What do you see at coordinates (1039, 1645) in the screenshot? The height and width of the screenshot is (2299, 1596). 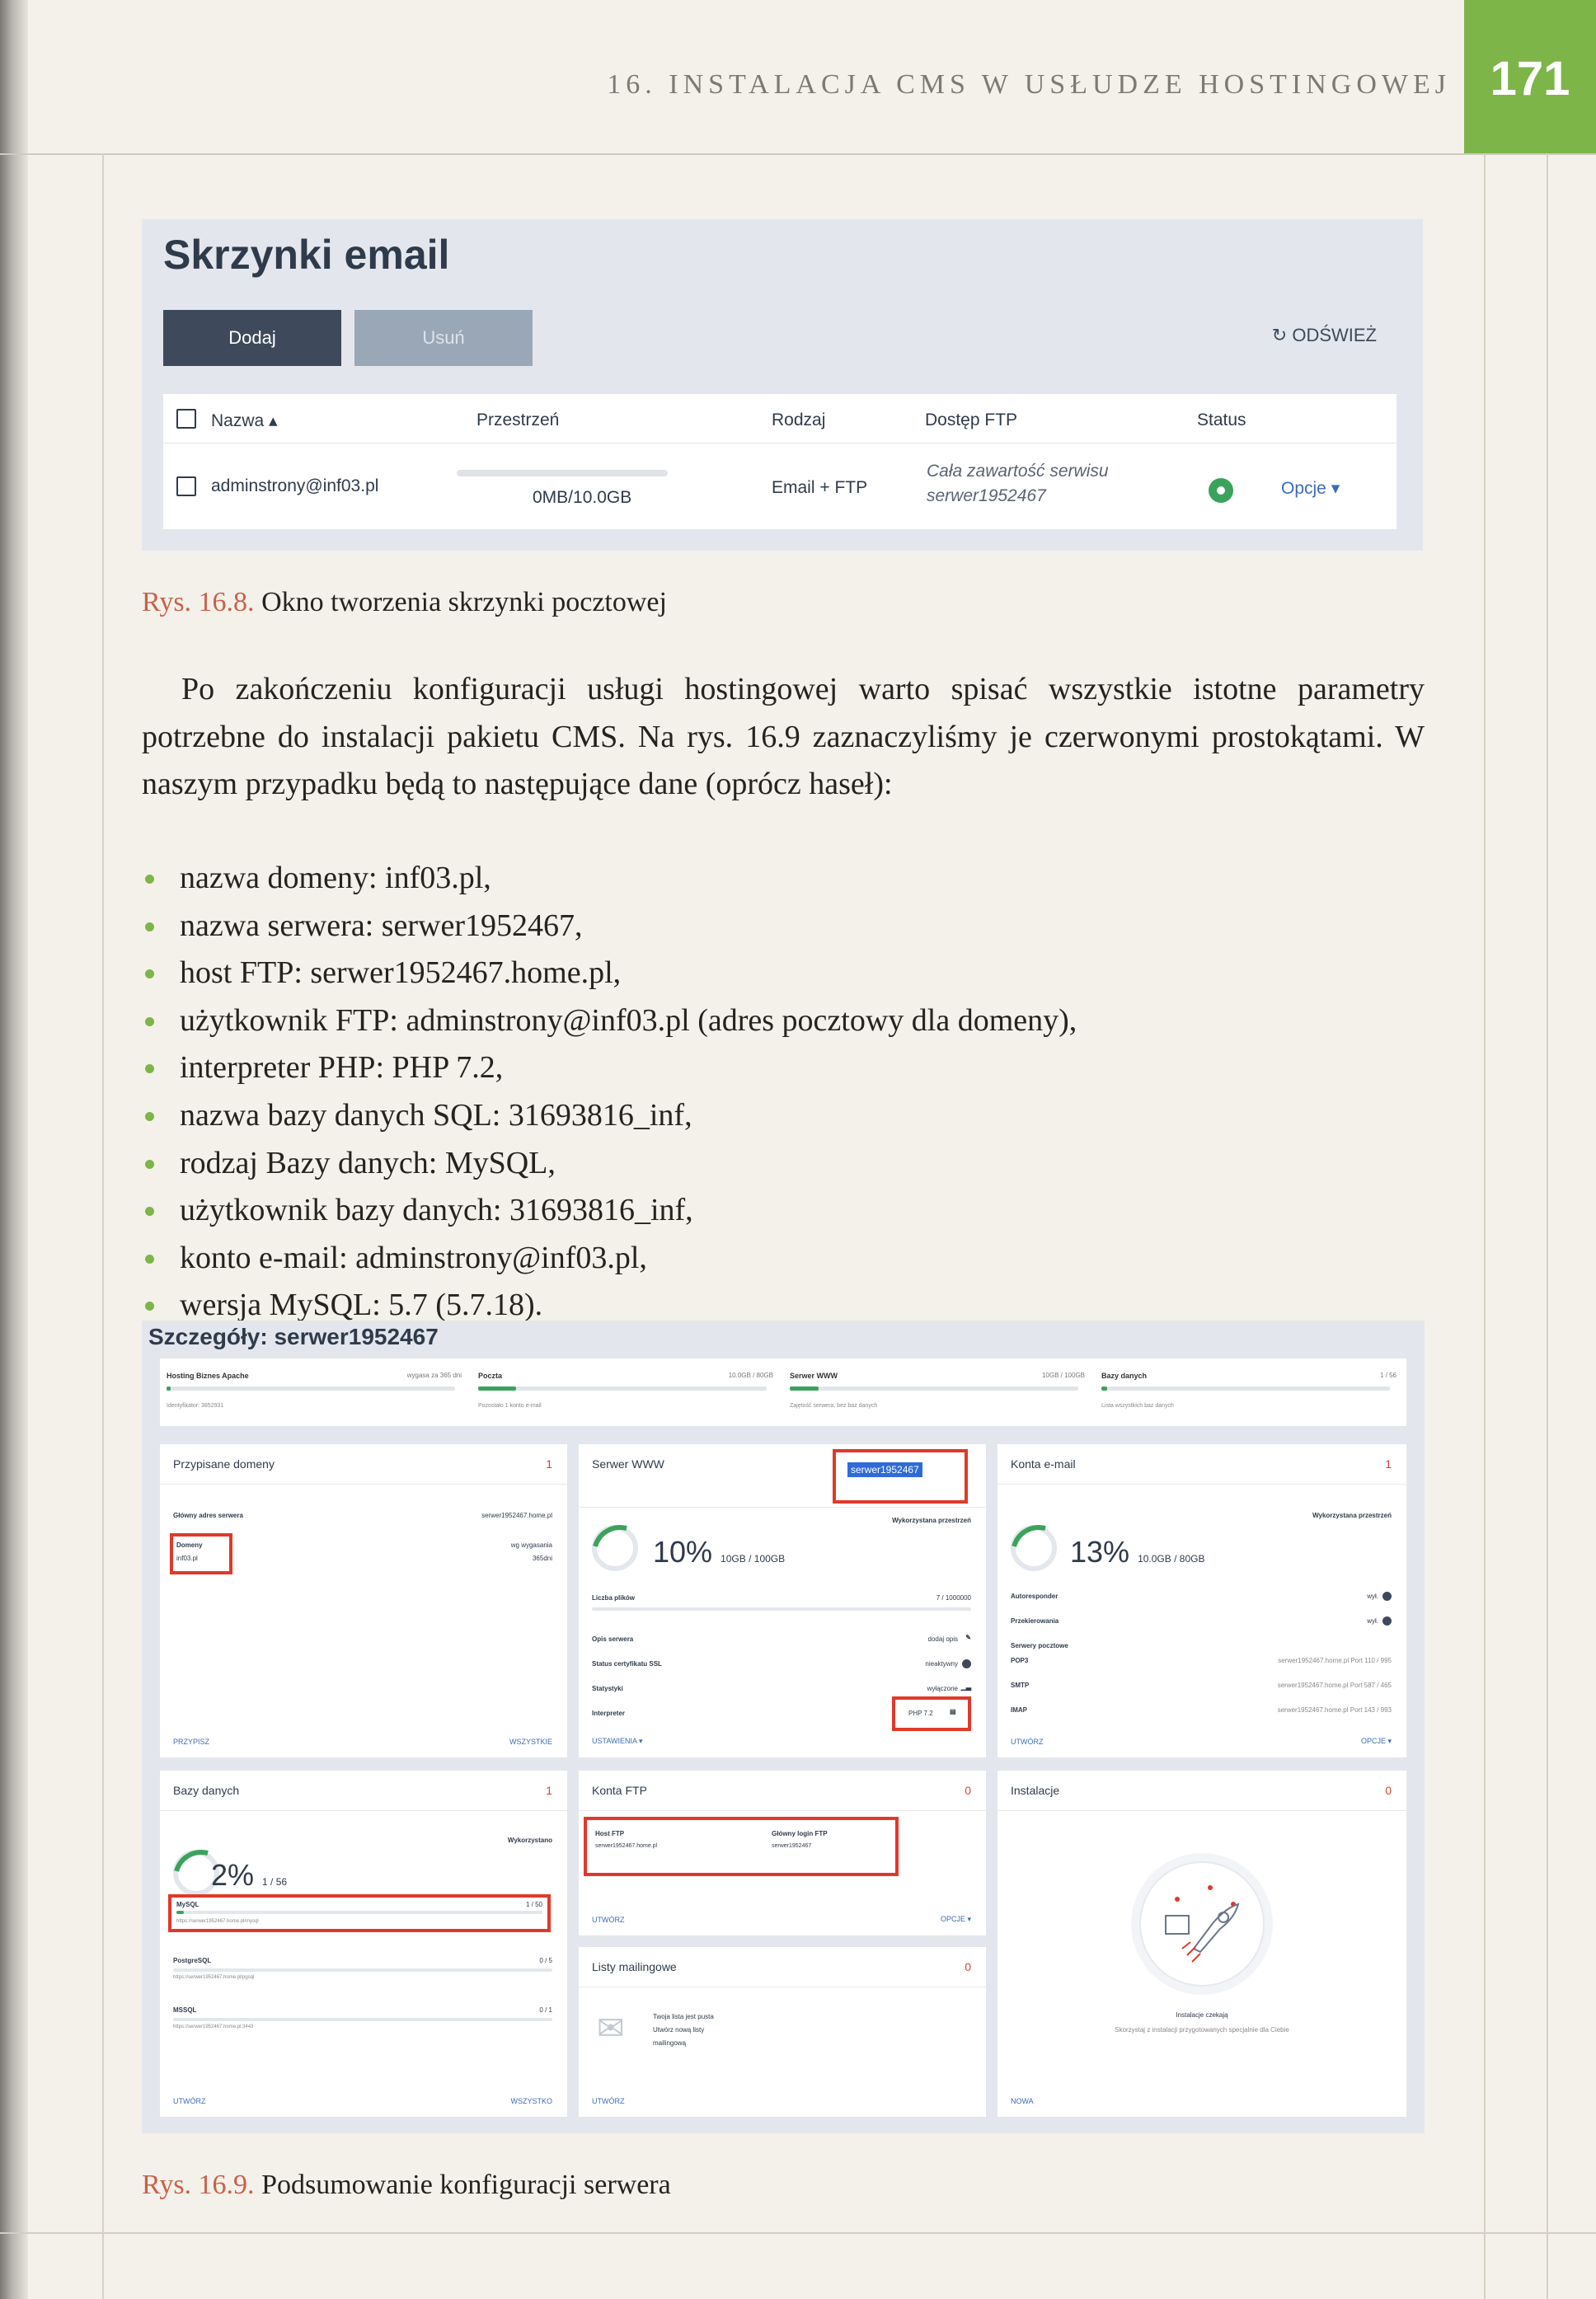 I see `mail-row-label: Serwery pocztowe` at bounding box center [1039, 1645].